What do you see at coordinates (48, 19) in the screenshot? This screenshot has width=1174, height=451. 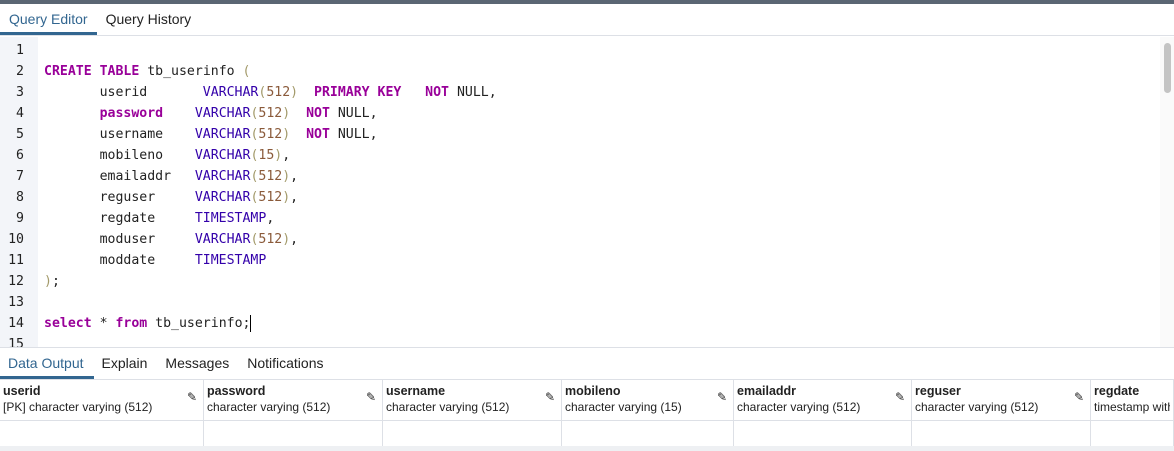 I see `tab-query-editor: Query Editor` at bounding box center [48, 19].